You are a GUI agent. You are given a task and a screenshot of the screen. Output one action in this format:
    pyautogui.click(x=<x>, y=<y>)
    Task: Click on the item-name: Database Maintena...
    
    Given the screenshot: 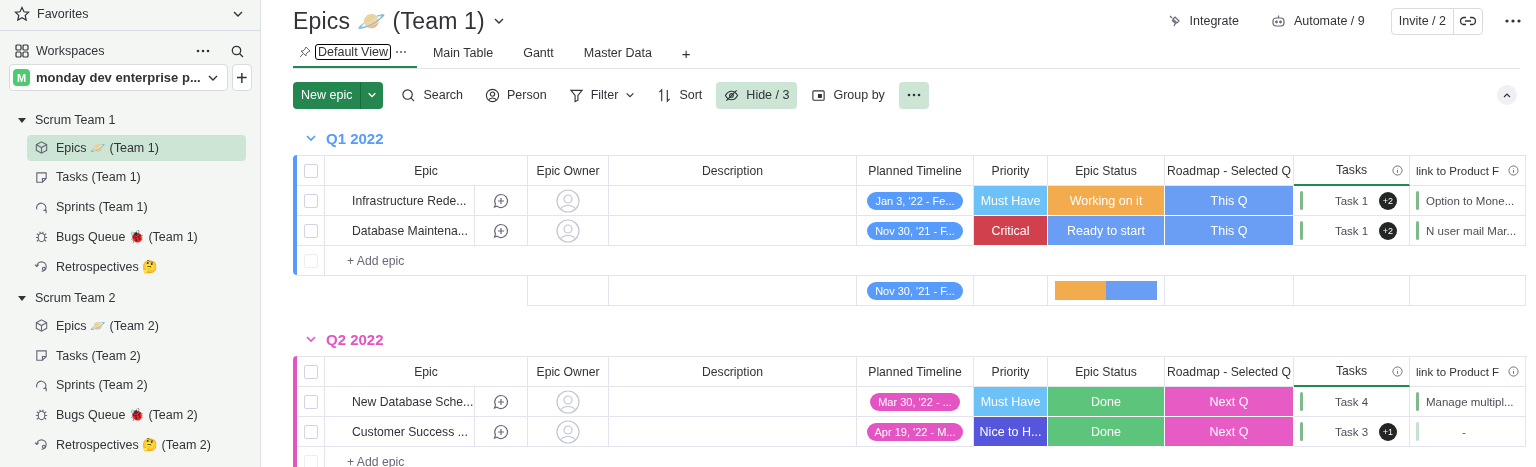 What is the action you would take?
    pyautogui.click(x=400, y=231)
    